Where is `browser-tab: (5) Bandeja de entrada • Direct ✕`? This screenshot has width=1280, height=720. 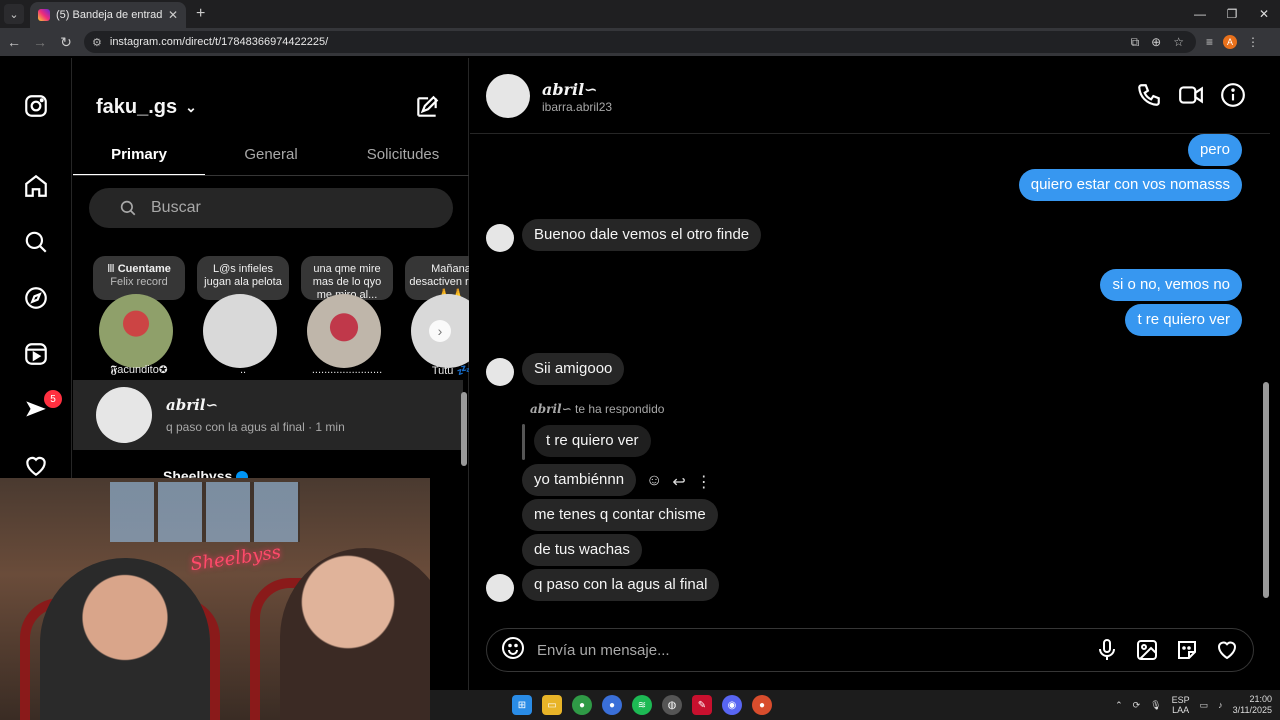 browser-tab: (5) Bandeja de entrada • Direct ✕ is located at coordinates (108, 15).